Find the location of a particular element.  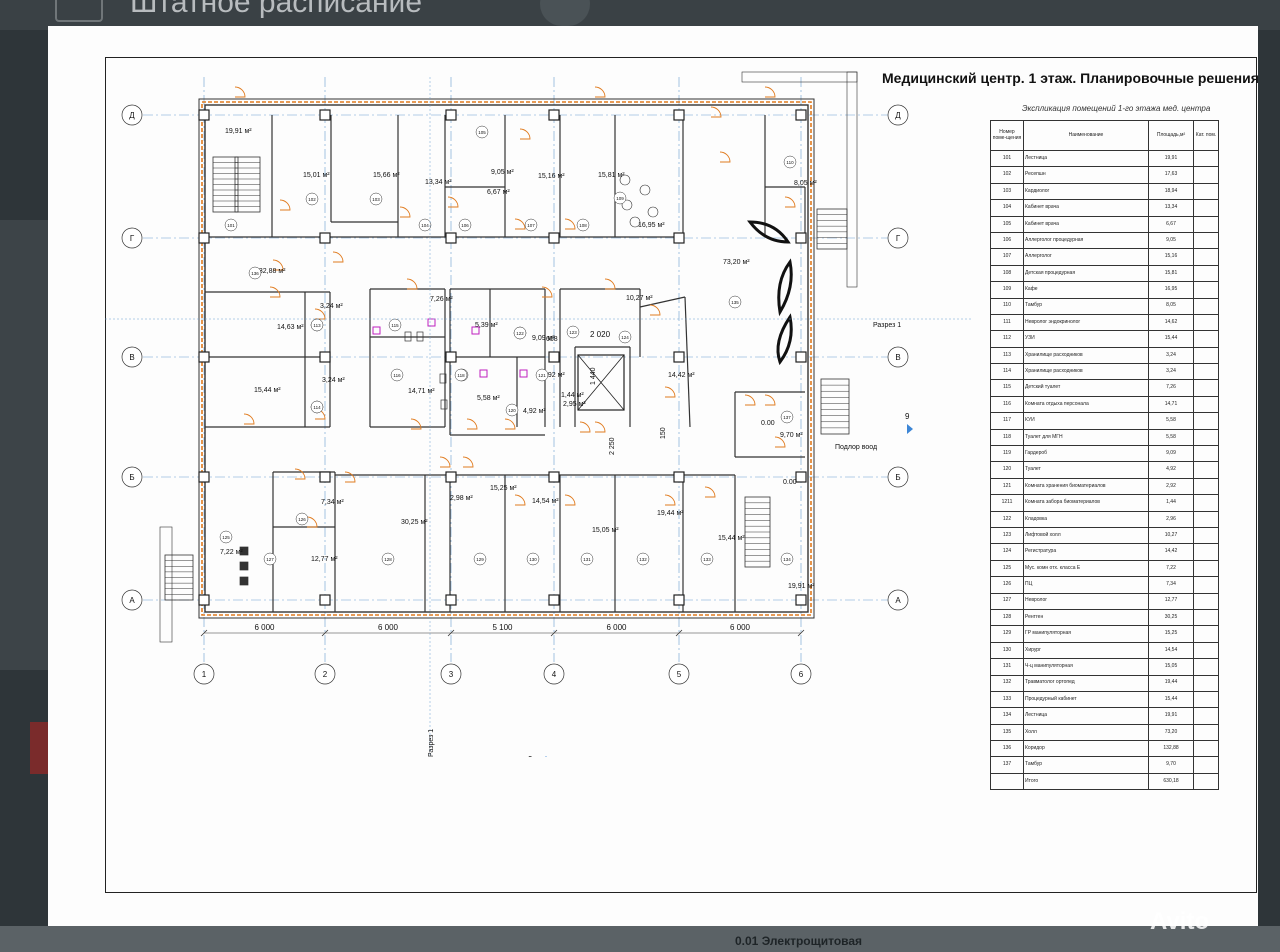

room-number-text: 106 is located at coordinates (465, 225).